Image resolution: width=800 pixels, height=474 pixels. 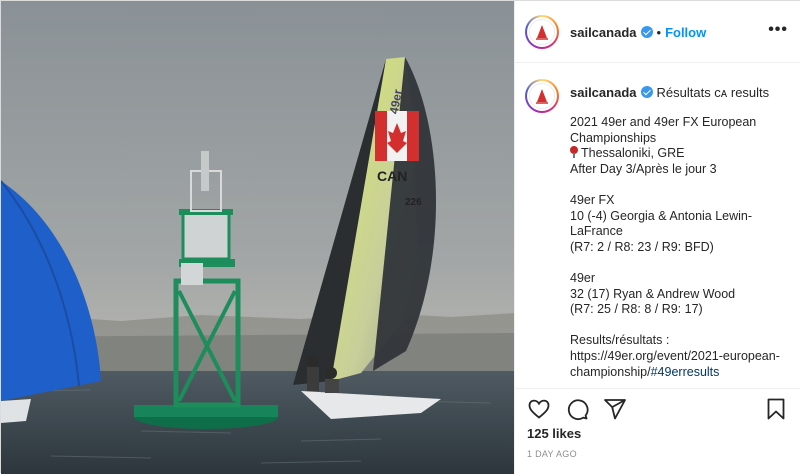 What do you see at coordinates (661, 223) in the screenshot?
I see `caption-line: 10 (-4) Georgia & Antonia Lewin-LaFrance` at bounding box center [661, 223].